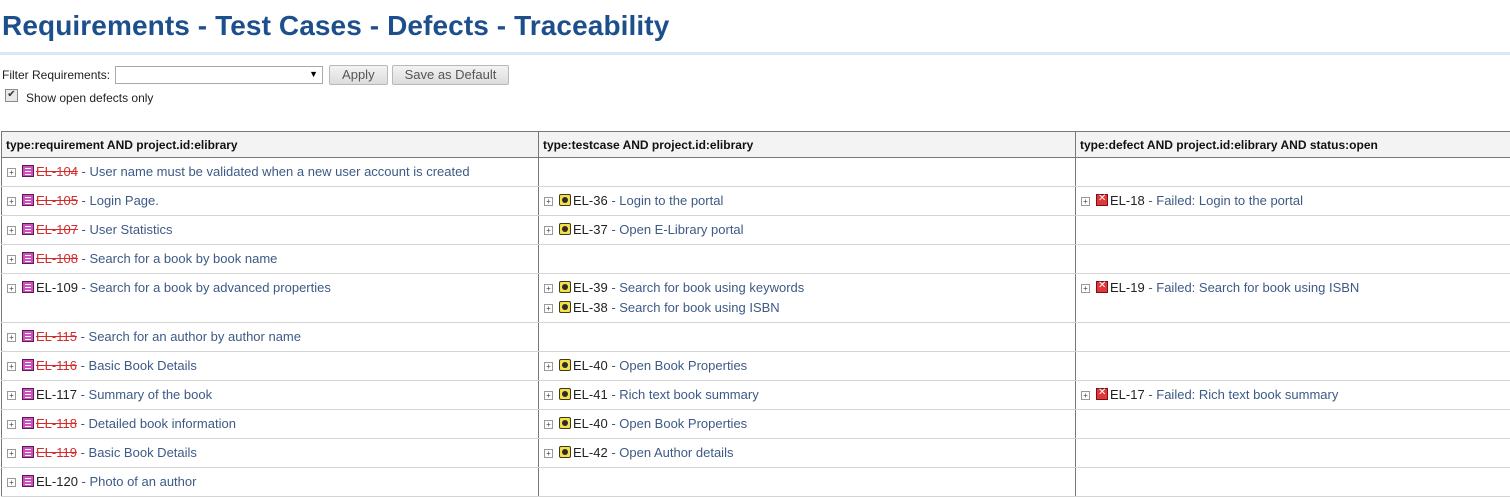 This screenshot has width=1510, height=497. Describe the element at coordinates (590, 200) in the screenshot. I see `item-id: EL-36` at that location.